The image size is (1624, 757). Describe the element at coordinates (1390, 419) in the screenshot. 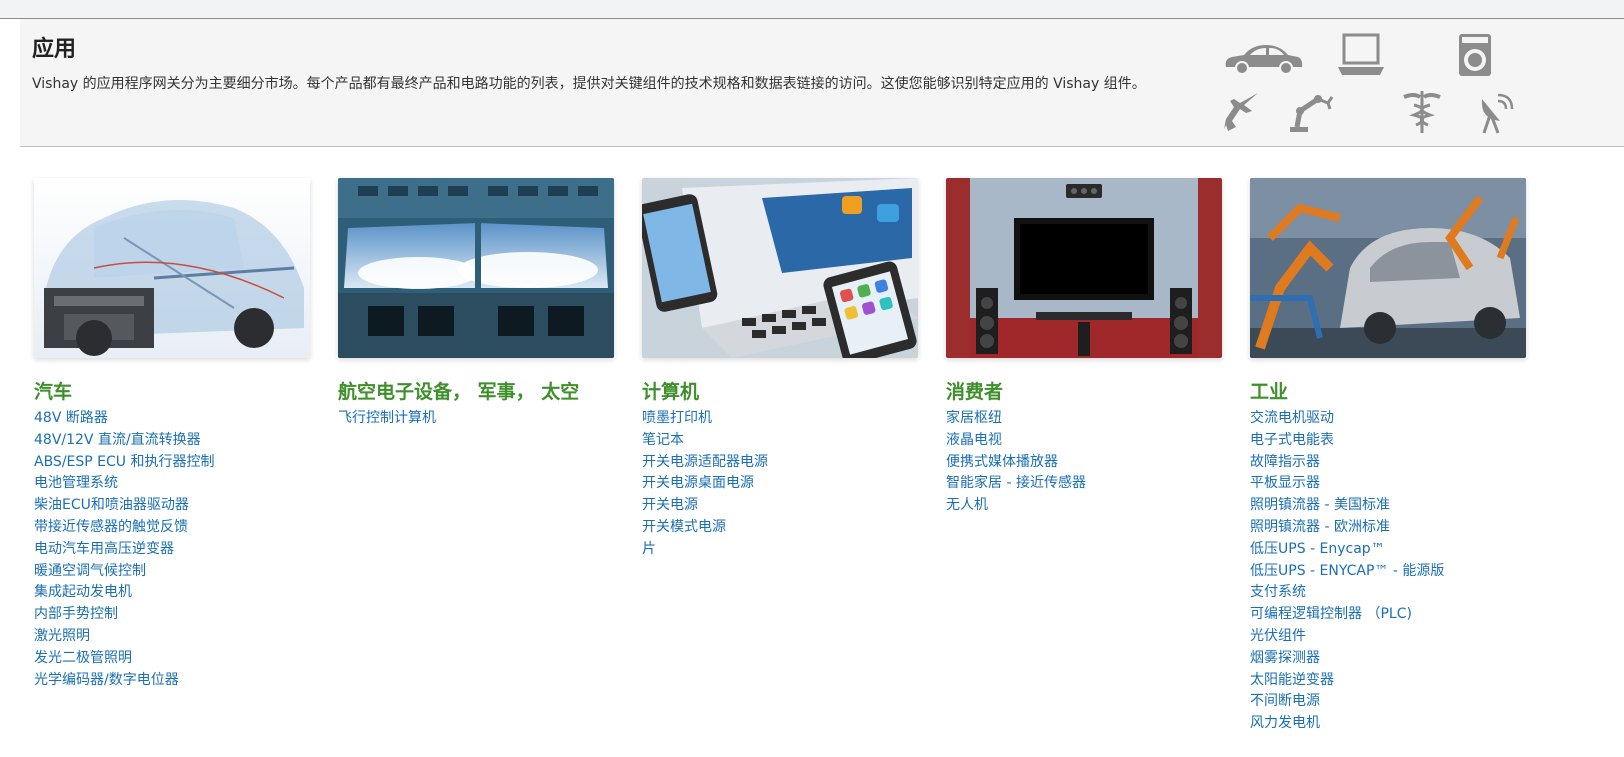

I see `application-link: 交流电机驱动` at that location.